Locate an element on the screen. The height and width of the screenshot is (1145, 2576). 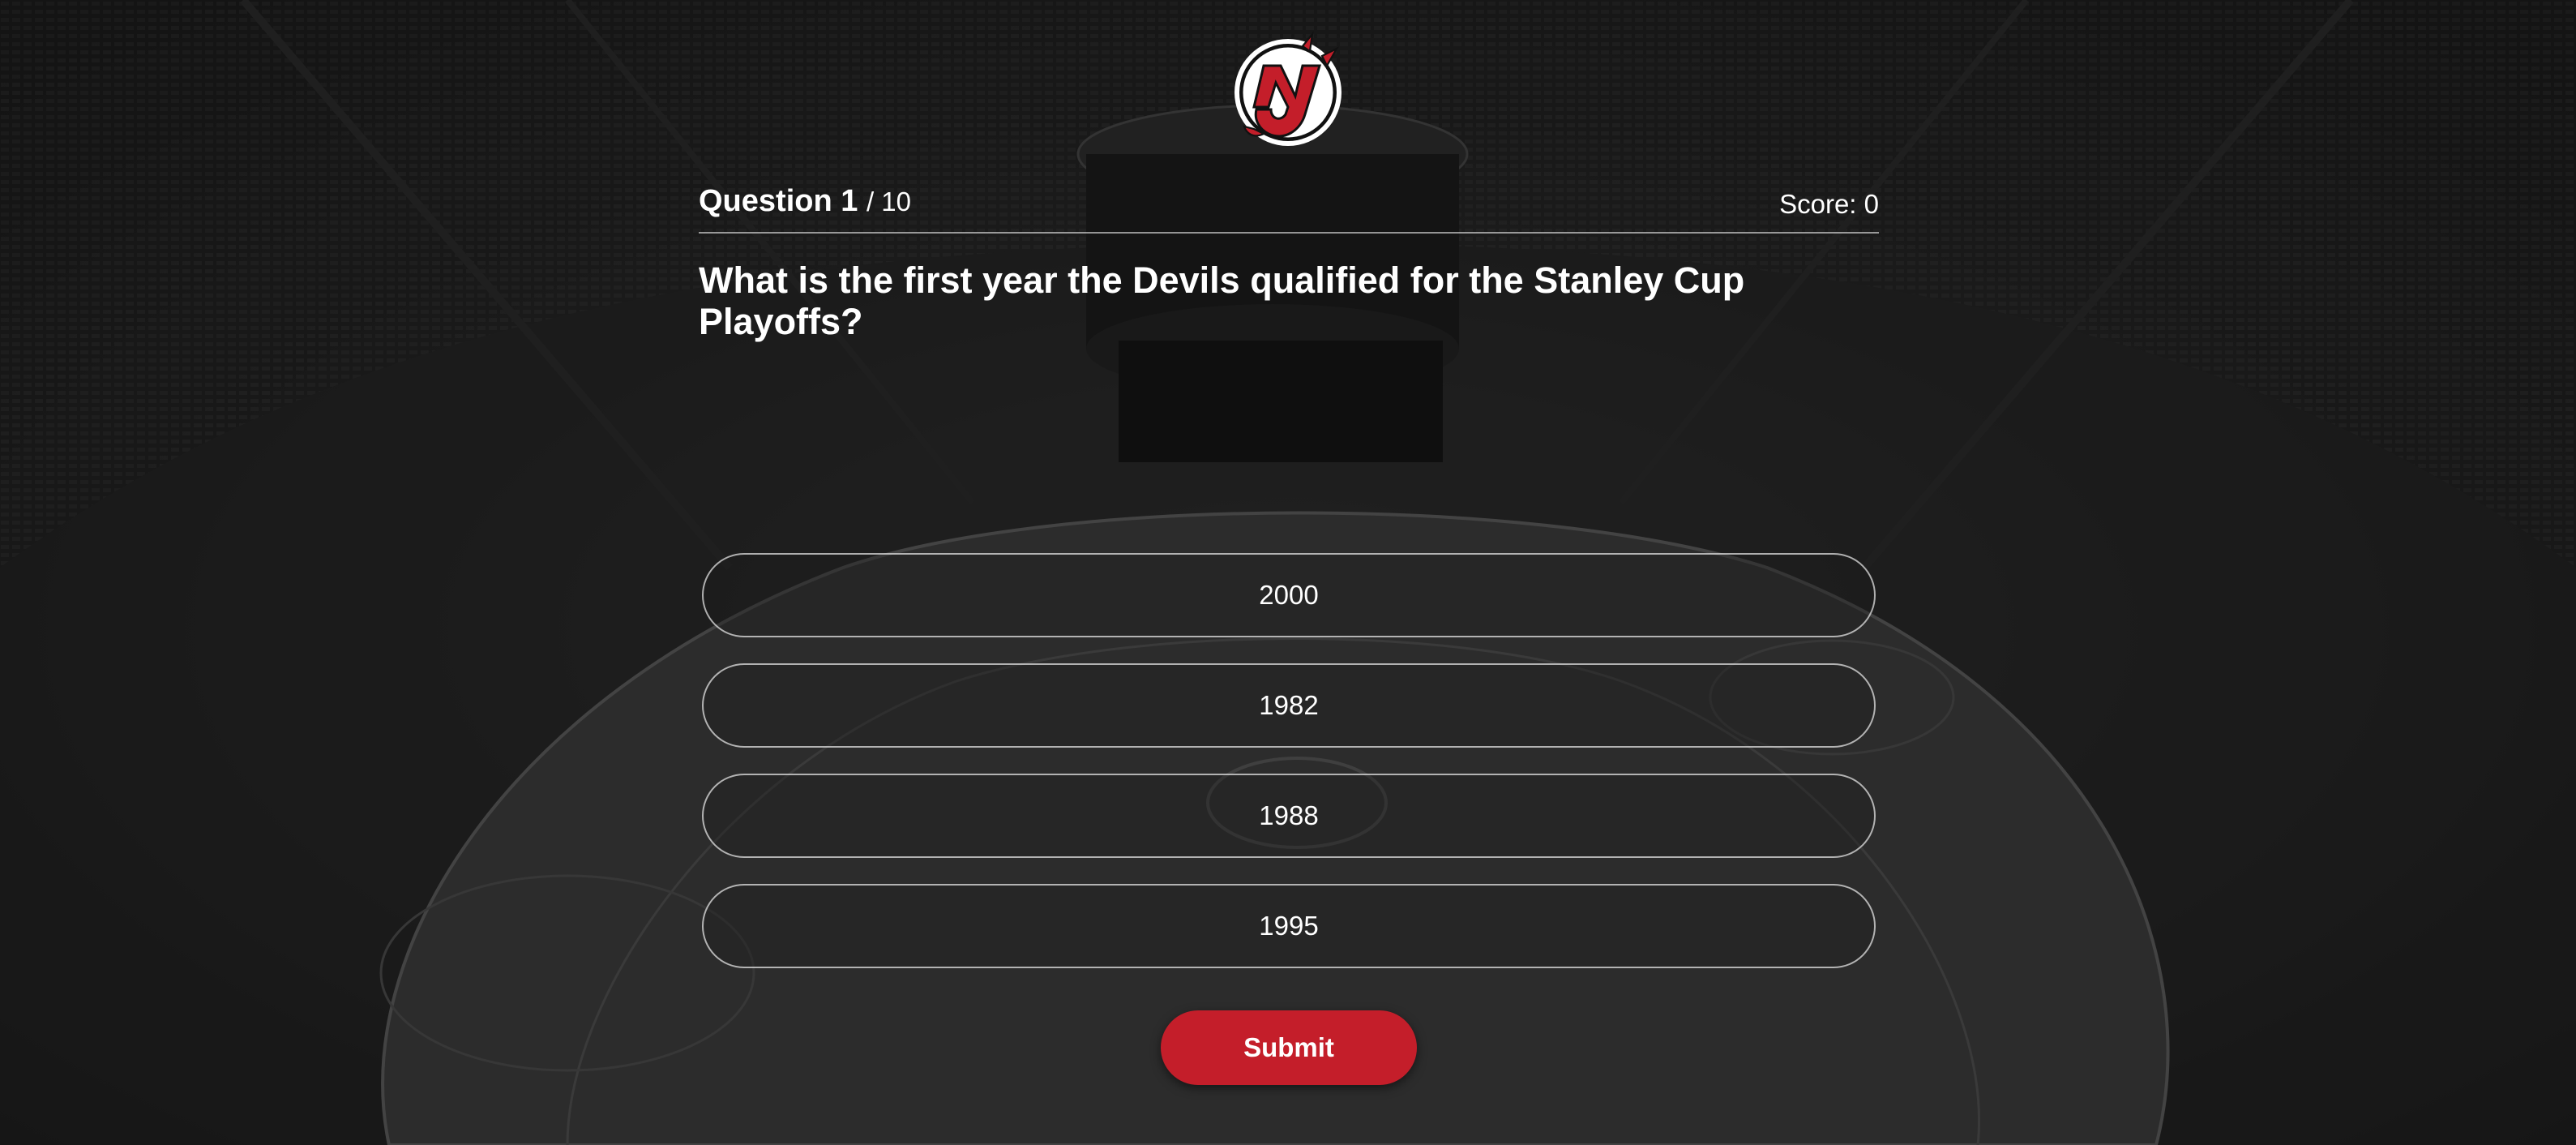
submit-button: Submit is located at coordinates (1289, 1047).